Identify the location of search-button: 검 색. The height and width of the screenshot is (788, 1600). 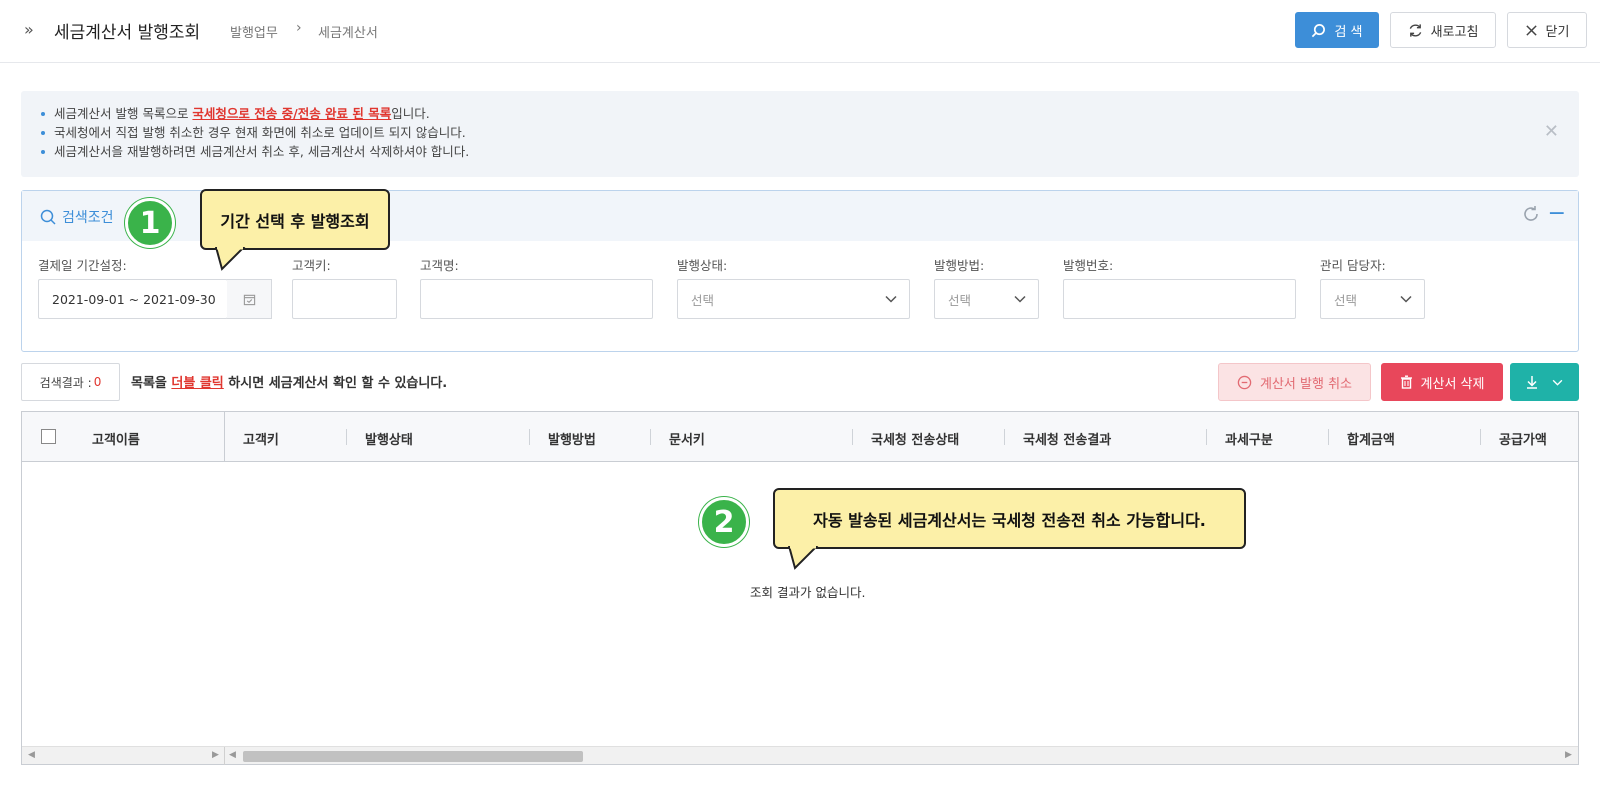
(1337, 30).